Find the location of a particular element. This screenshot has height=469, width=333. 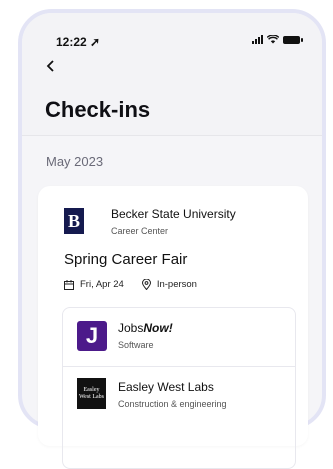

wifi-icon is located at coordinates (273, 39).